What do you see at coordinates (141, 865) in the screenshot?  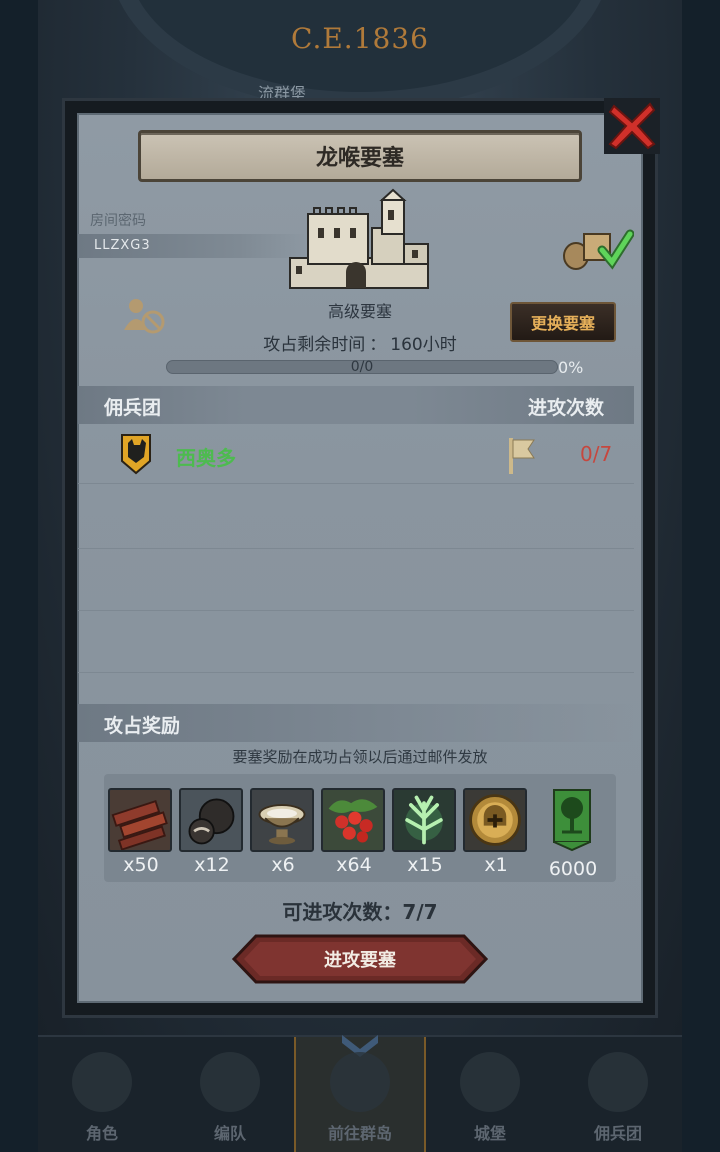 I see `reward-quantity: x50` at bounding box center [141, 865].